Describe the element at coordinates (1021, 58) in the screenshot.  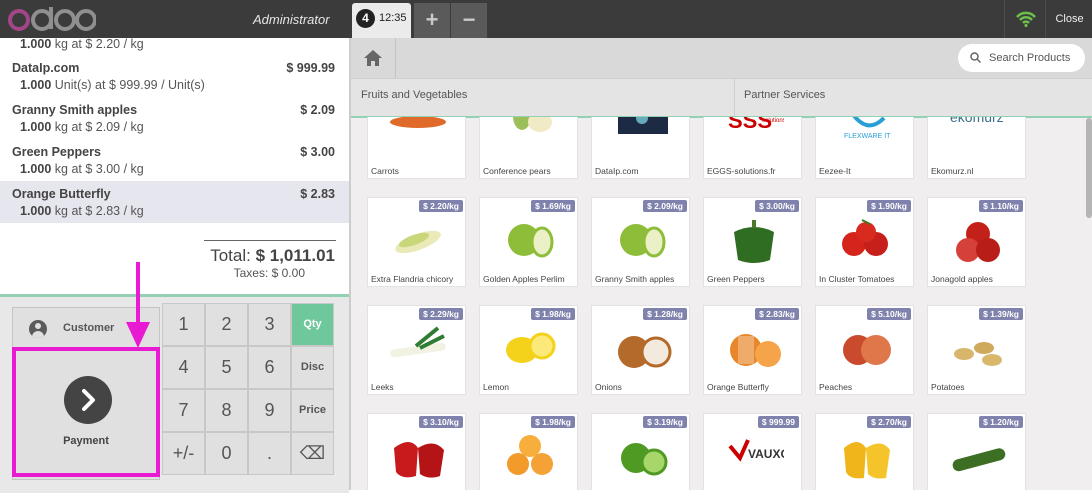
I see `search-products: Search Products` at that location.